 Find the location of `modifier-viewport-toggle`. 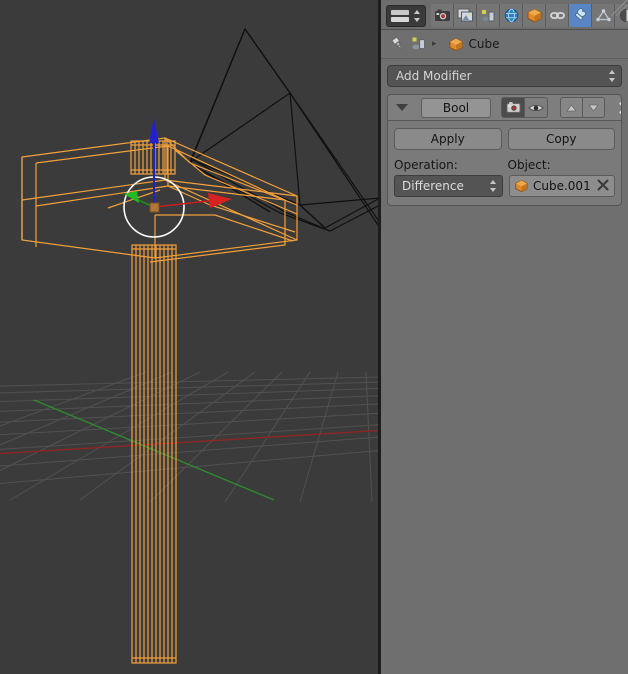

modifier-viewport-toggle is located at coordinates (536, 107).